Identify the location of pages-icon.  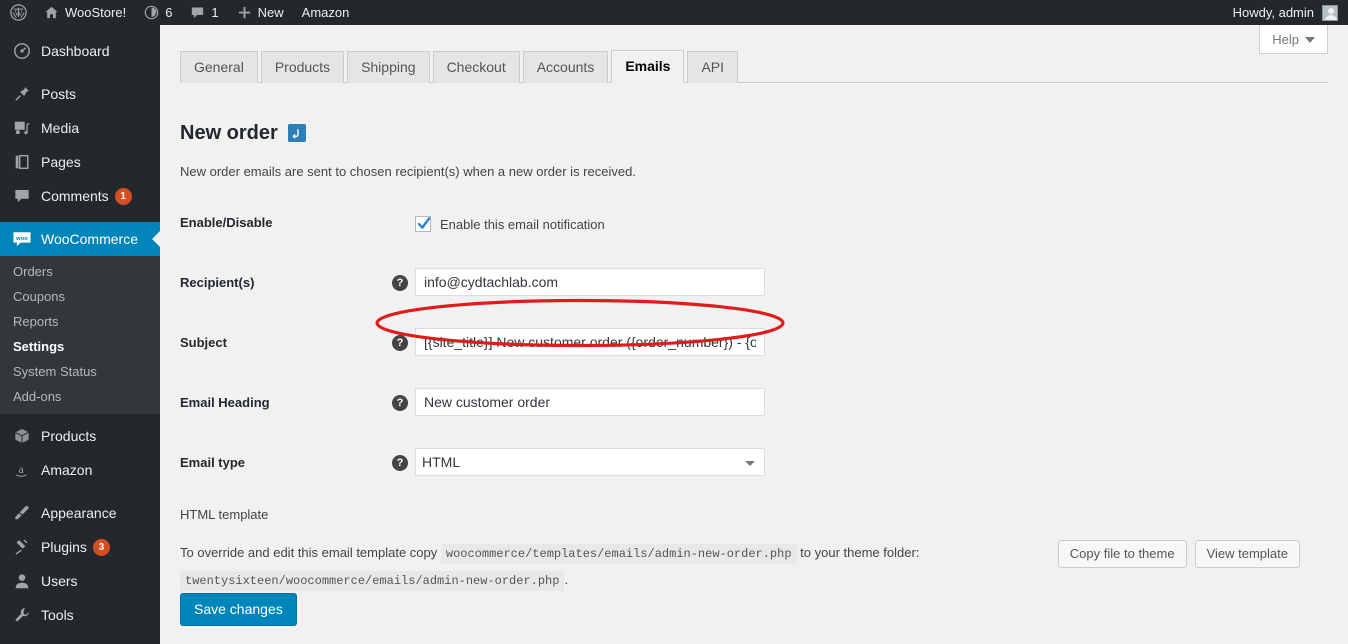
(22, 162).